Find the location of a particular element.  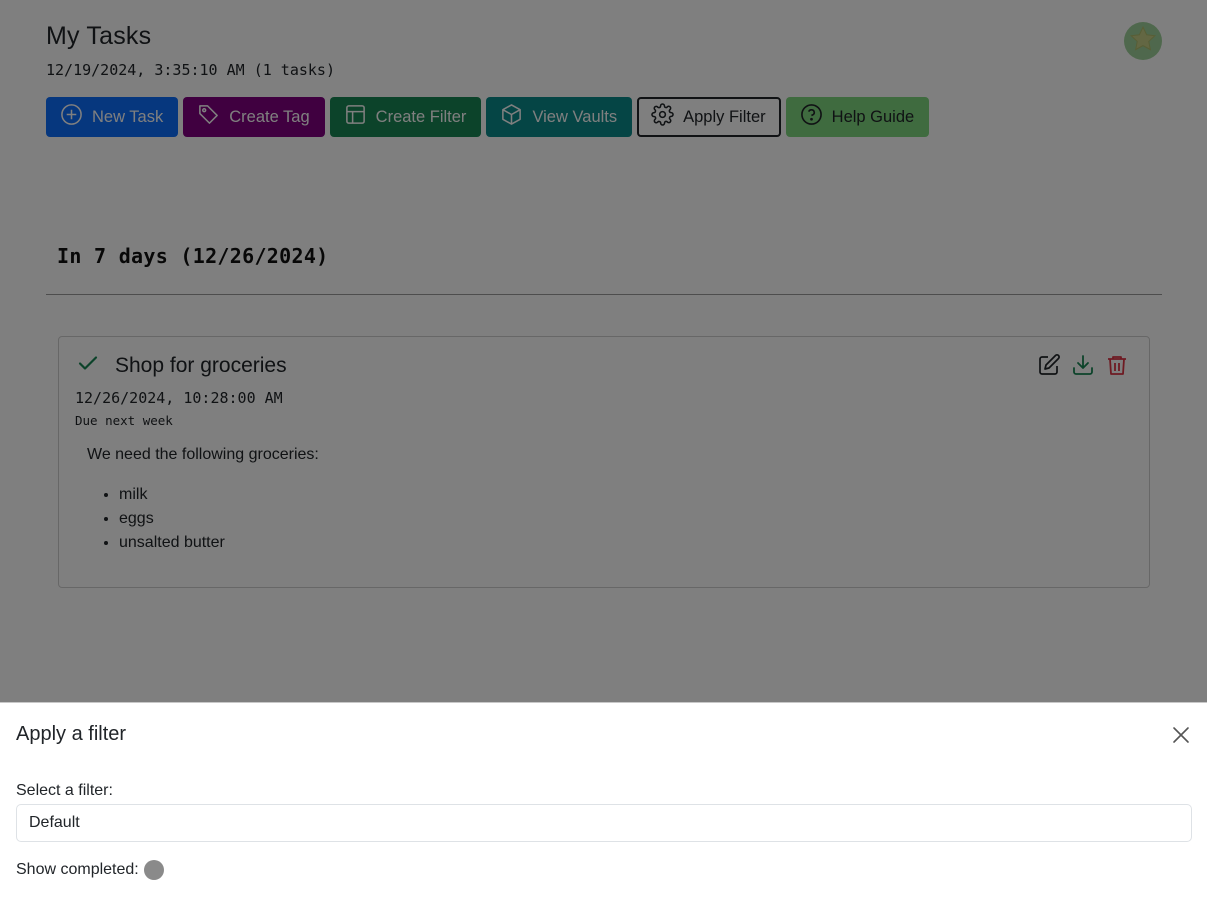

close-button is located at coordinates (1181, 735).